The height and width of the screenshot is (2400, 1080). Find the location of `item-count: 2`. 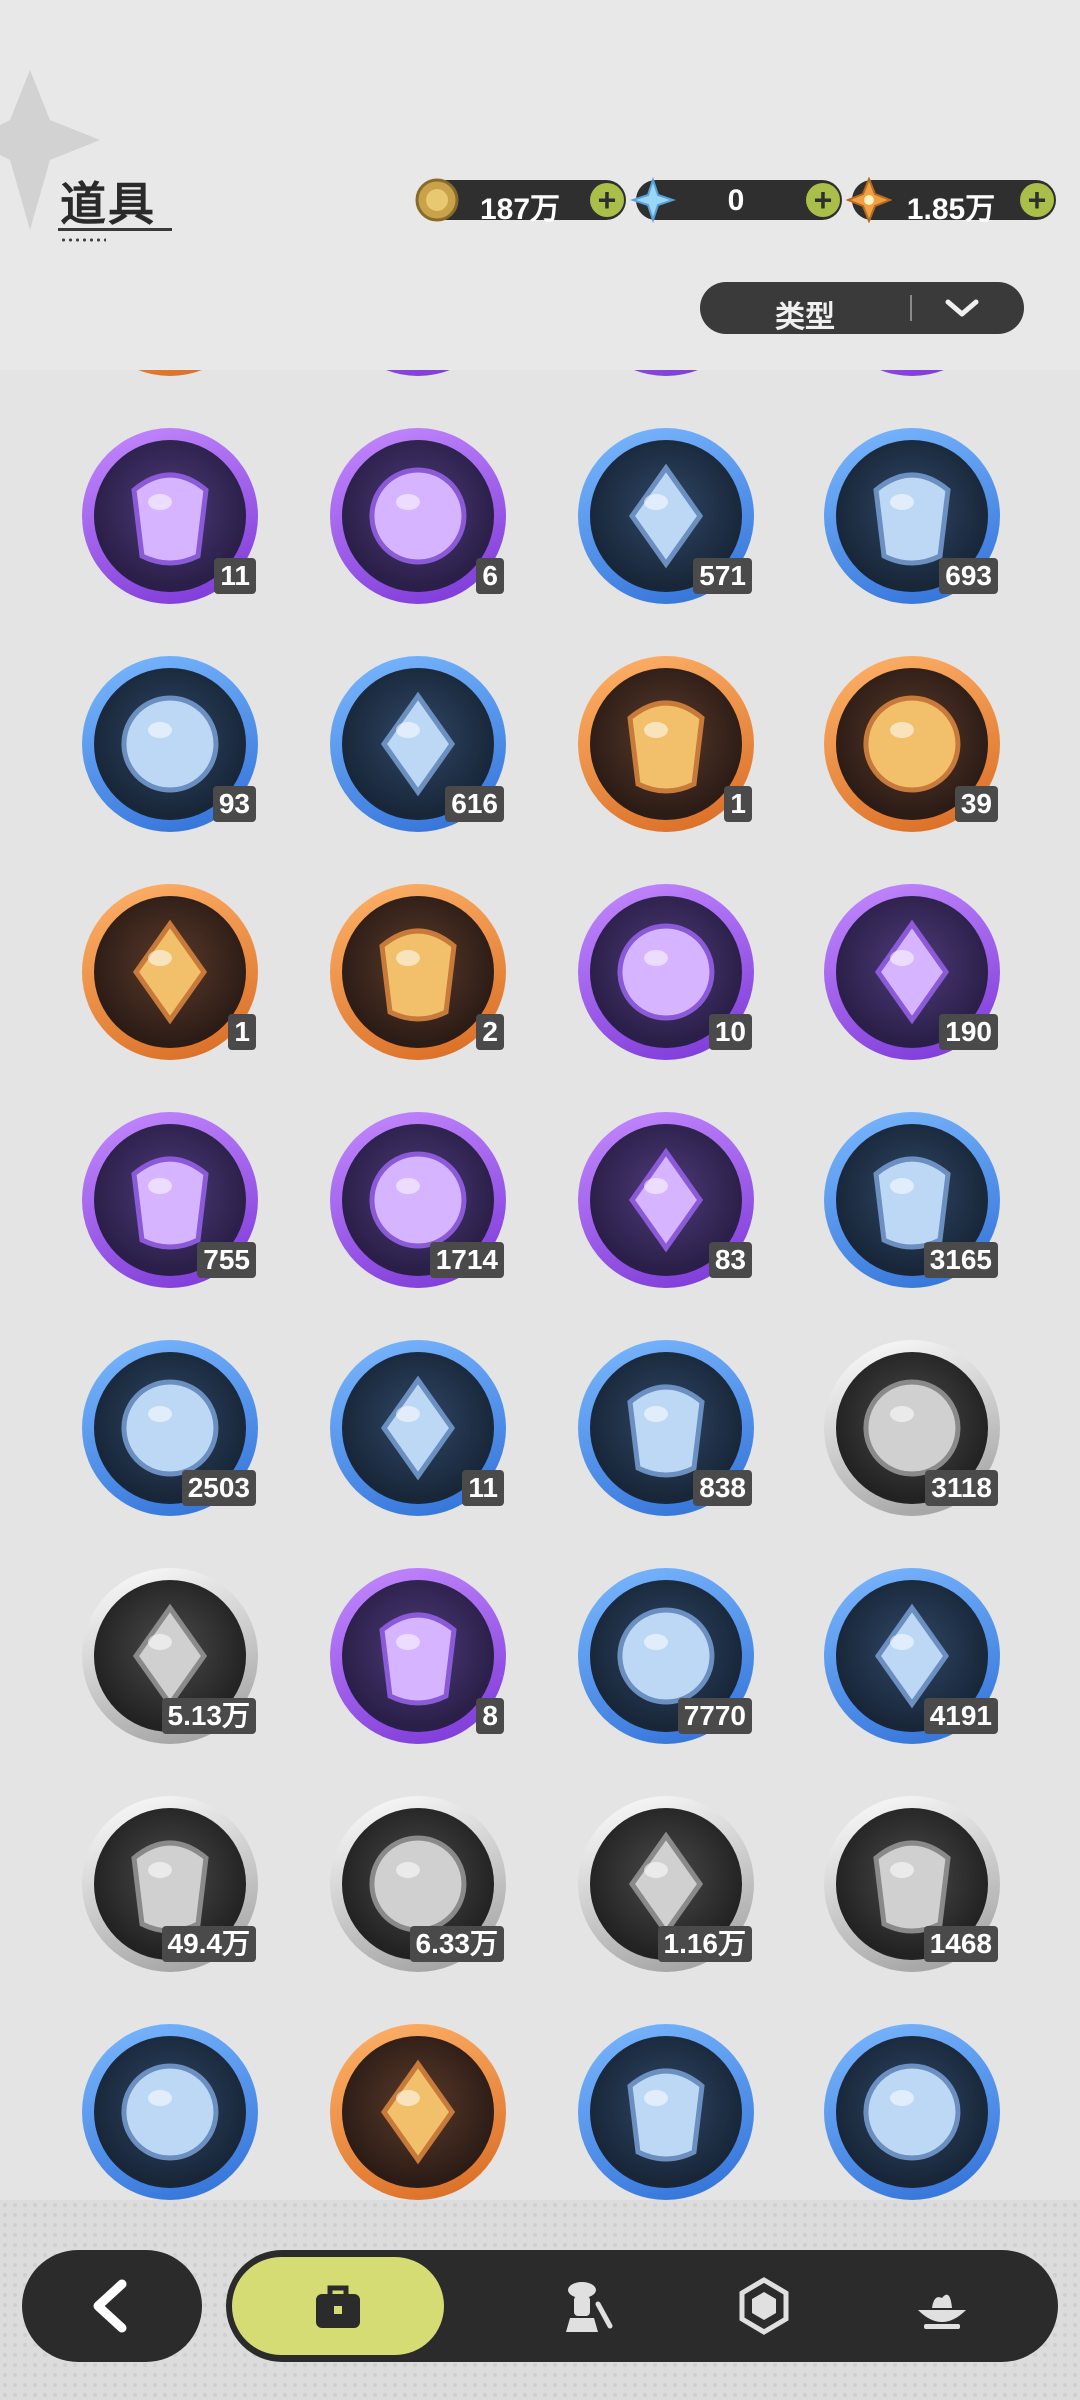

item-count: 2 is located at coordinates (490, 1032).